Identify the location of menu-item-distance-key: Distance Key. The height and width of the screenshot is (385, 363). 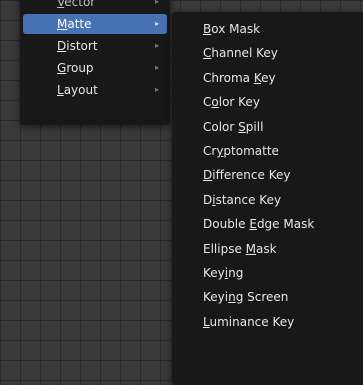
(267, 200).